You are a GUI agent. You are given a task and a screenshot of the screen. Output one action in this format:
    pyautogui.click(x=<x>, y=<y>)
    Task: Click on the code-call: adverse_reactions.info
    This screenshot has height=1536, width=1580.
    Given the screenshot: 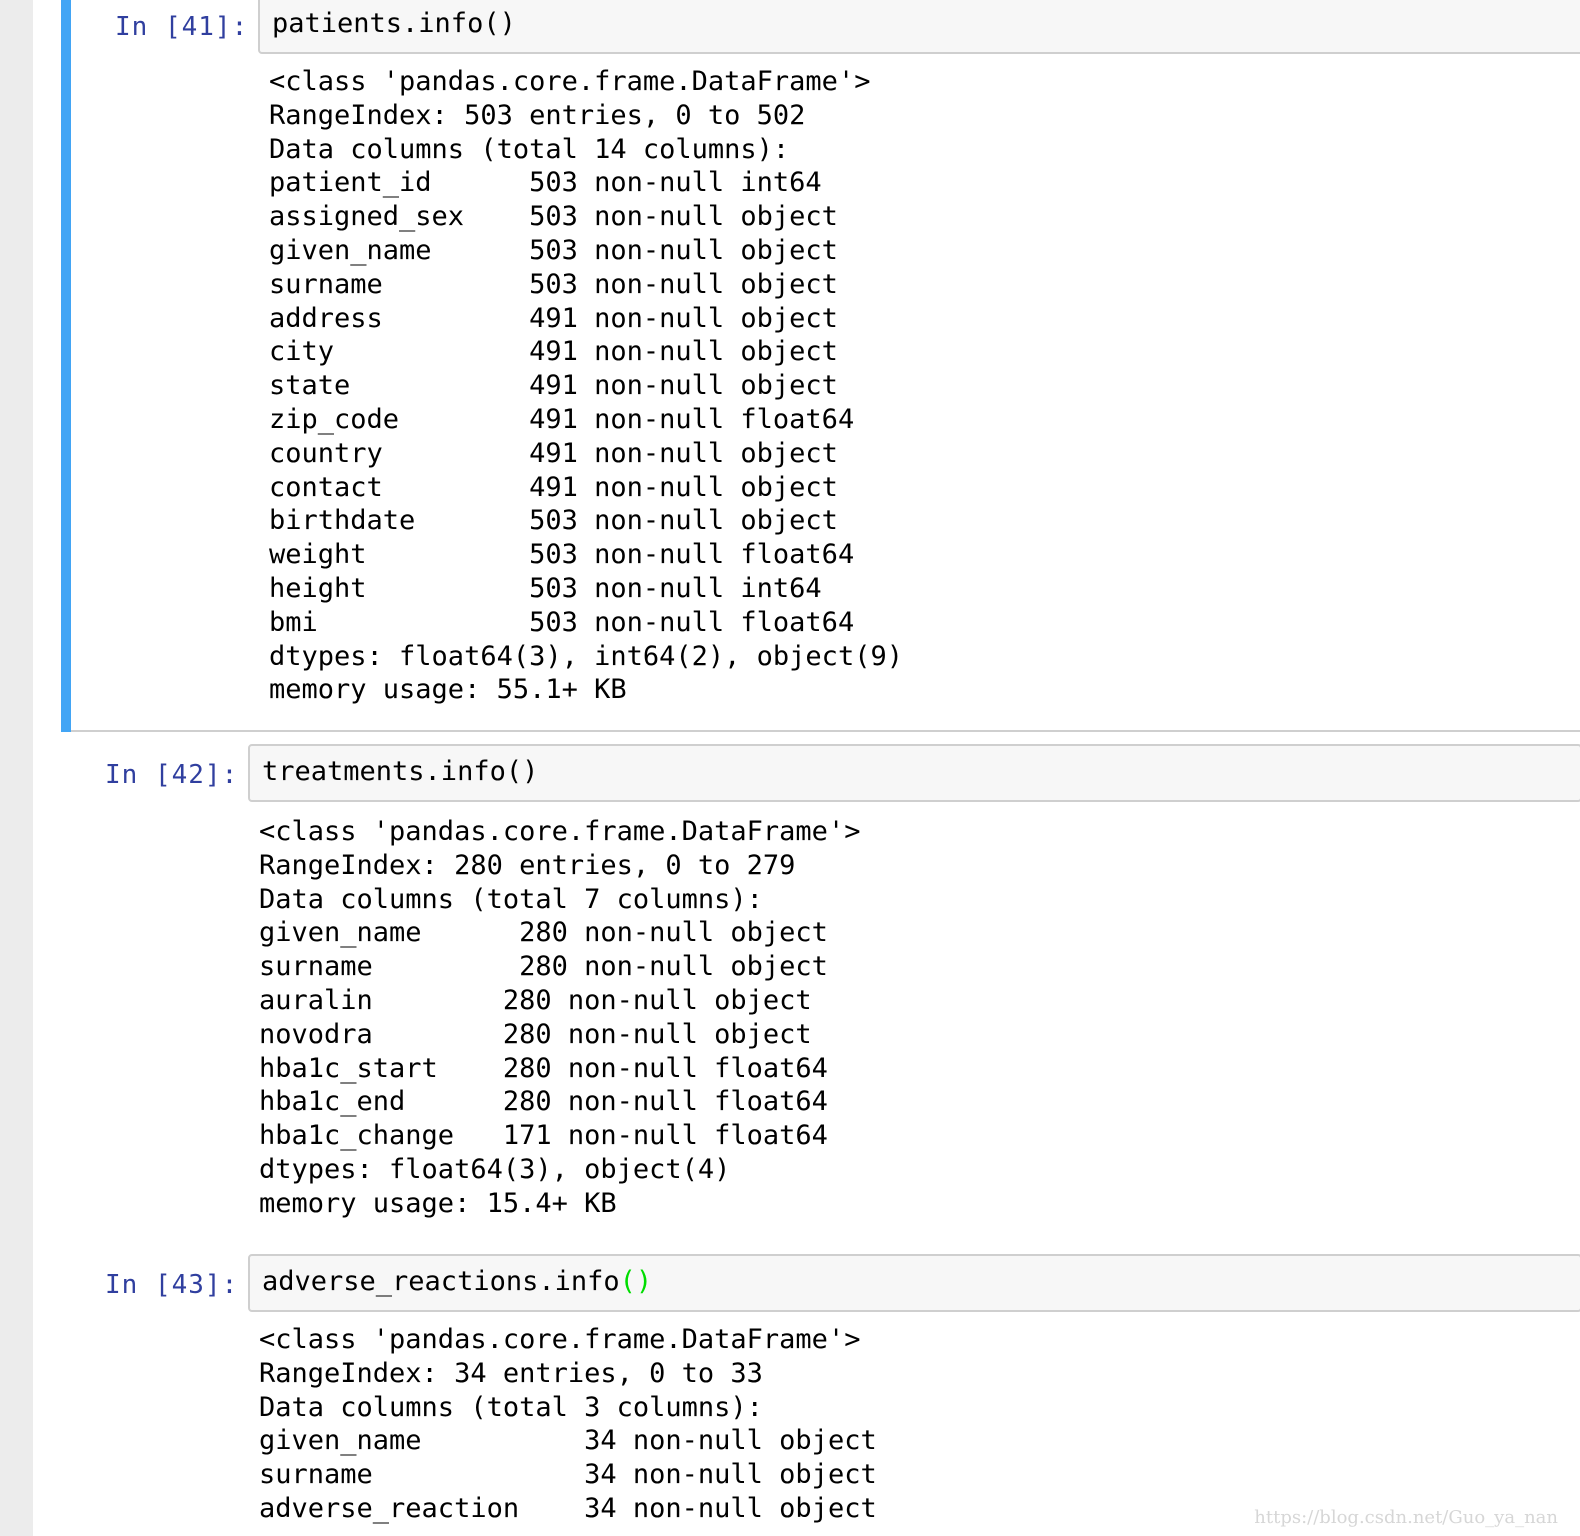 What is the action you would take?
    pyautogui.click(x=441, y=1281)
    